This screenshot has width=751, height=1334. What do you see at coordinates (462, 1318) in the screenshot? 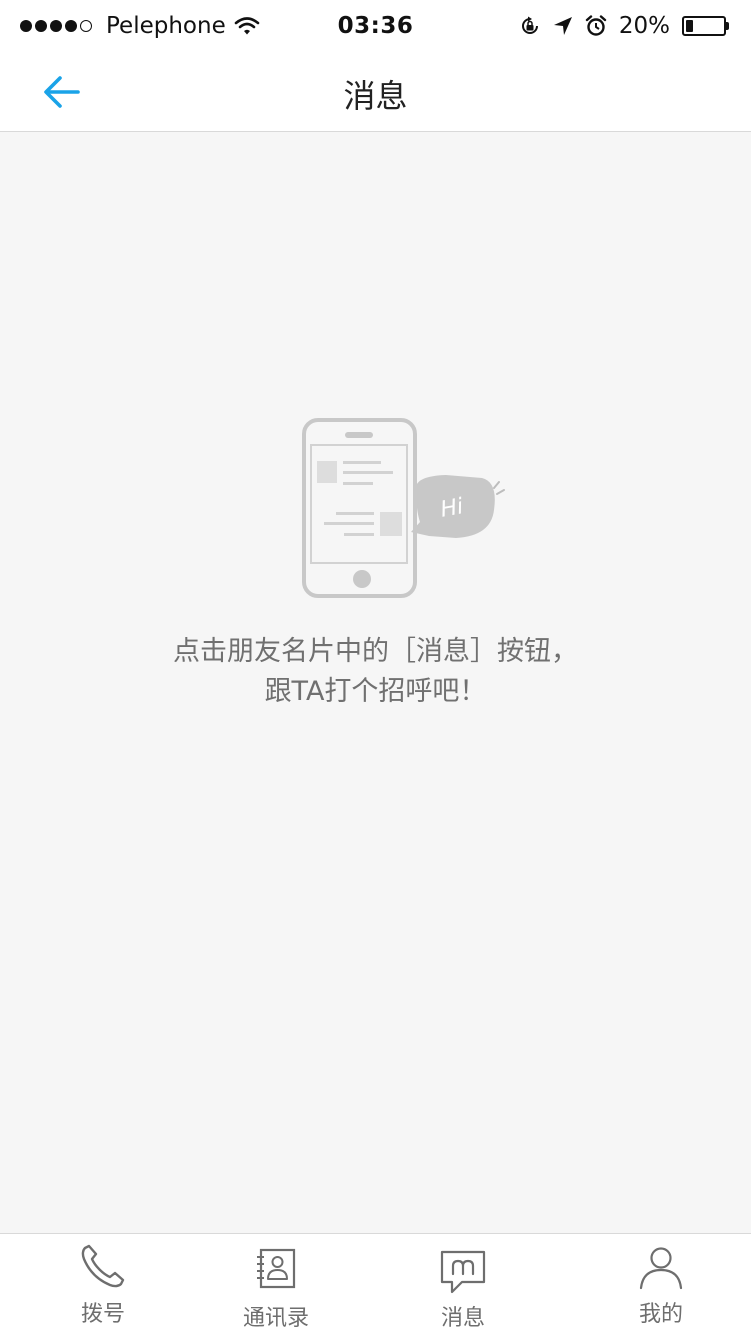
I see `tab-messages-label: 消息` at bounding box center [462, 1318].